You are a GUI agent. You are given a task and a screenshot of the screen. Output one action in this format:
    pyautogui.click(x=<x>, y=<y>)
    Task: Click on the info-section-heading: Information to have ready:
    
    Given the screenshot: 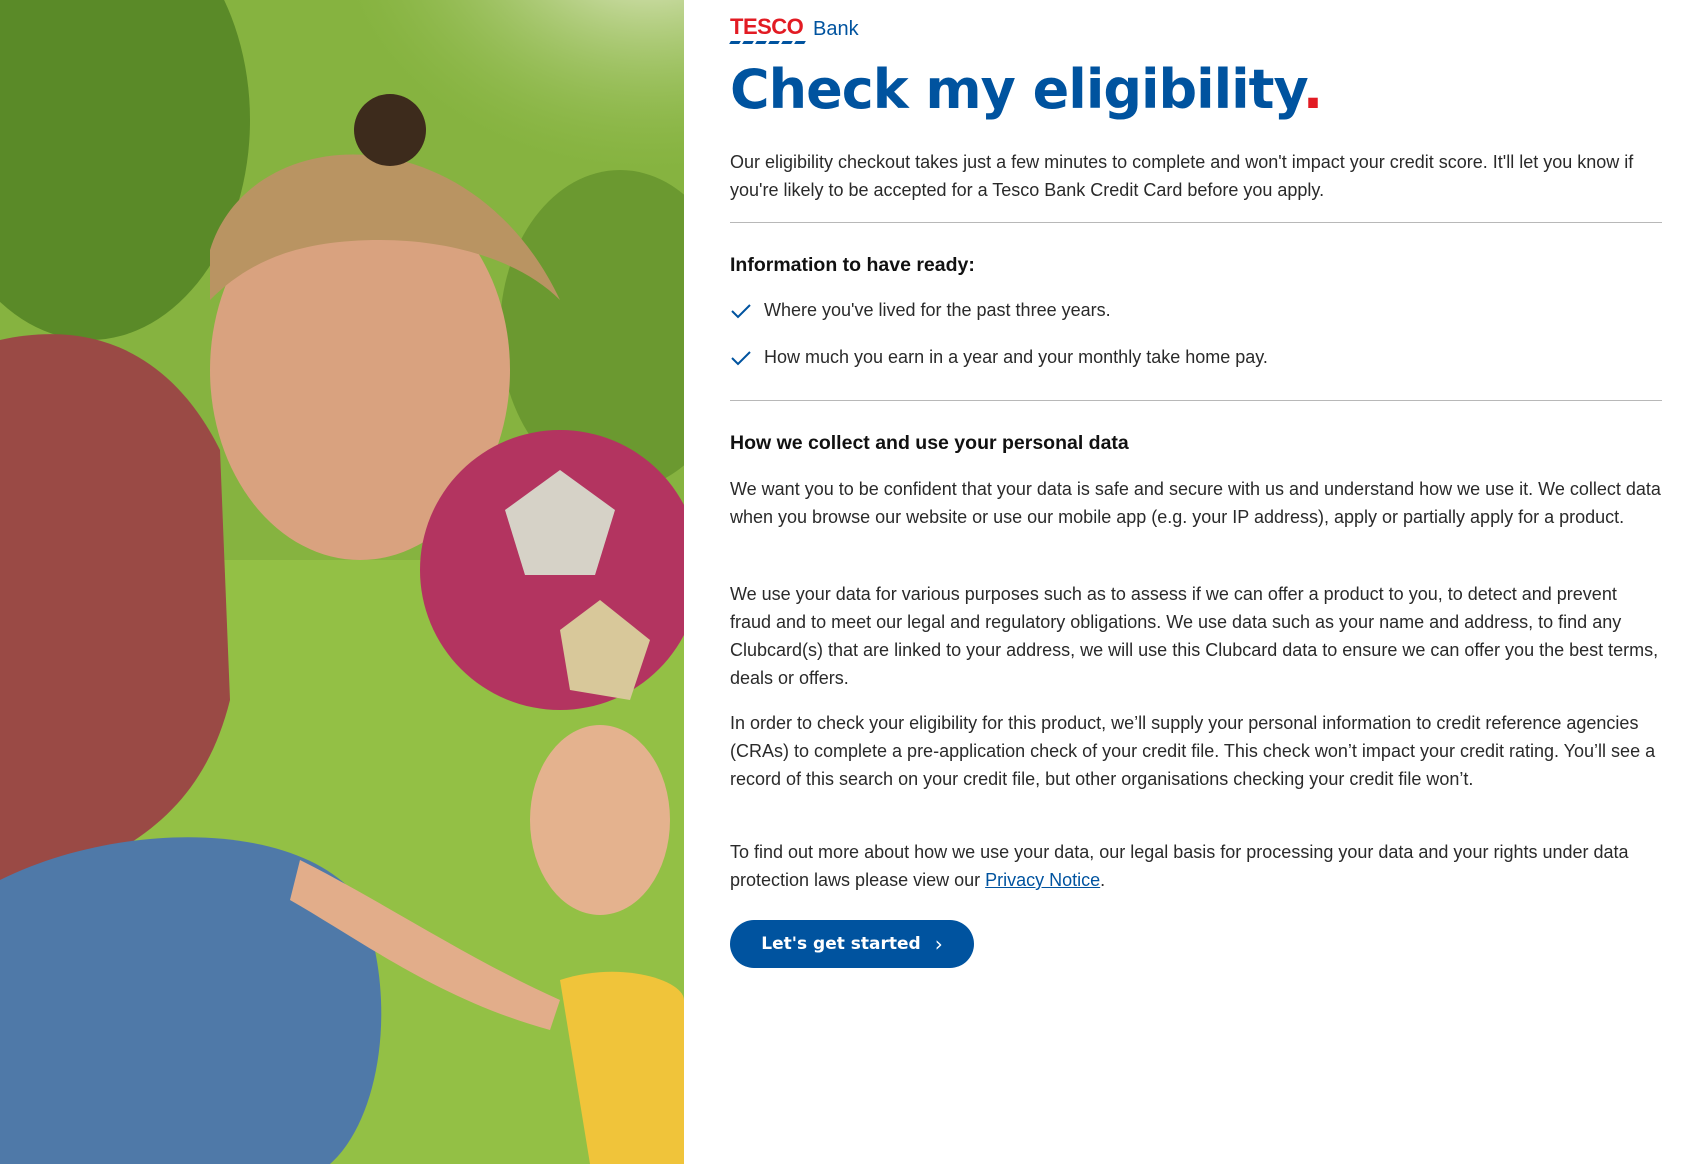 What is the action you would take?
    pyautogui.click(x=852, y=265)
    